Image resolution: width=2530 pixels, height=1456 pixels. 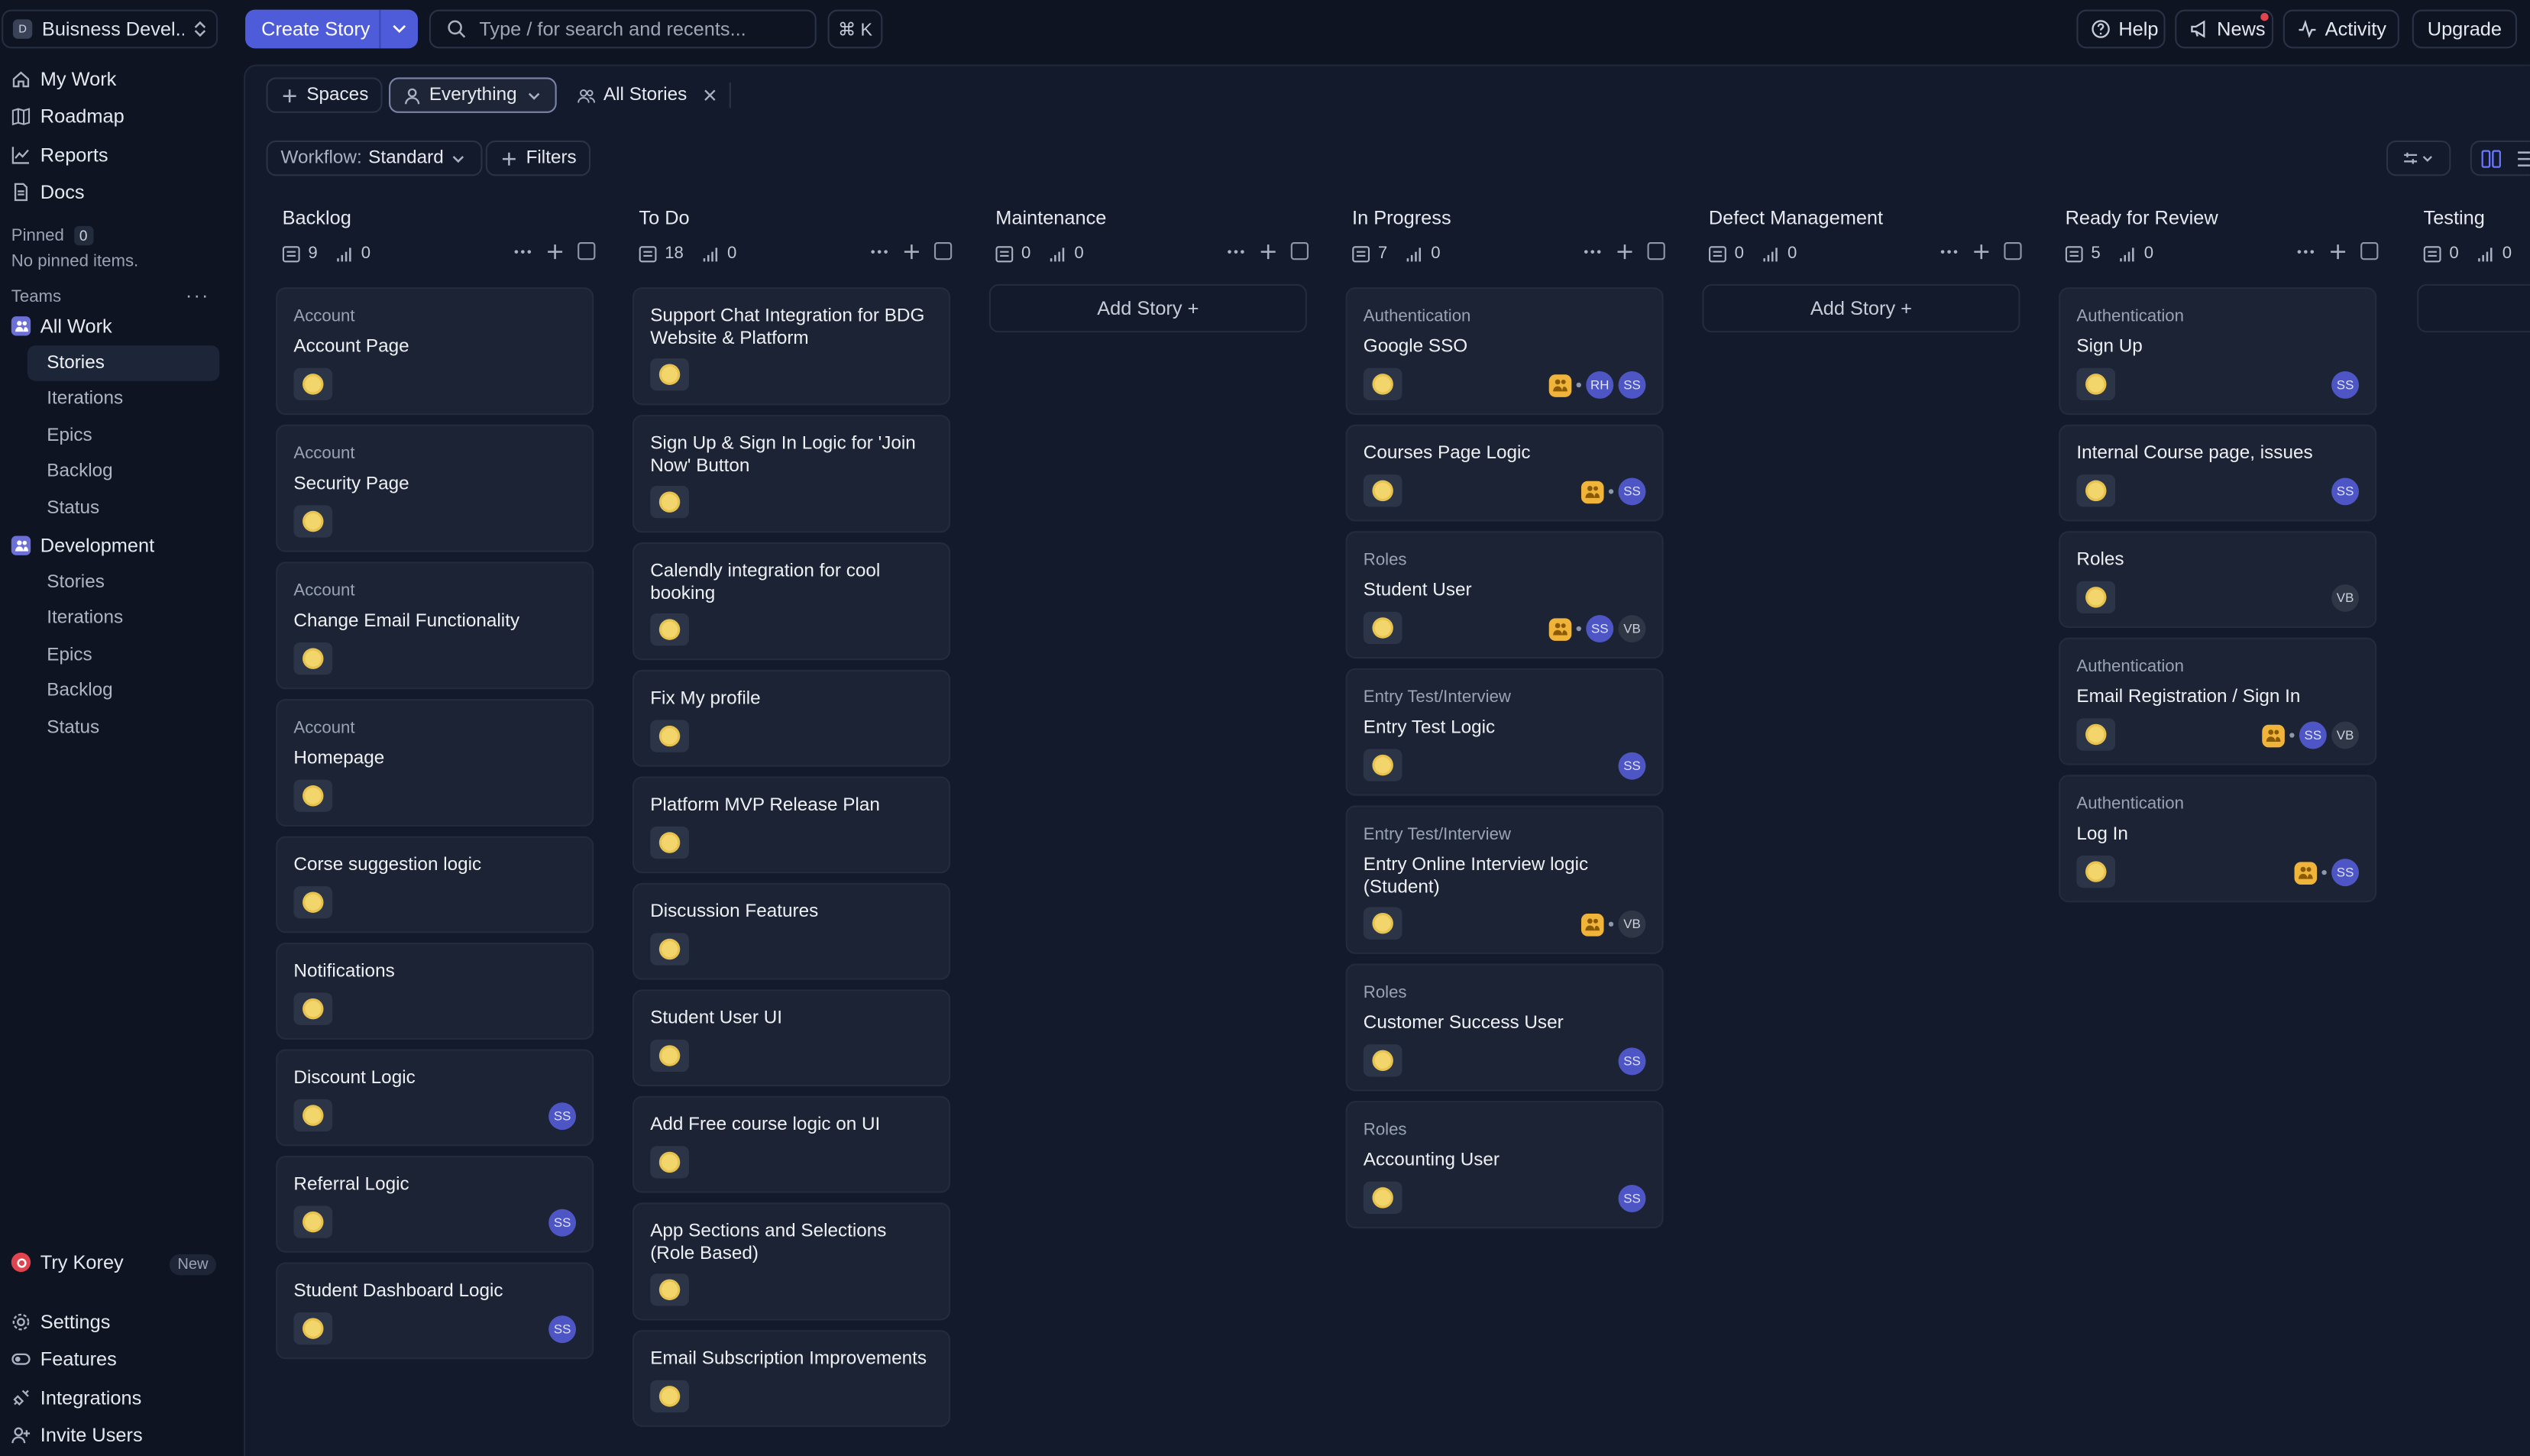 What do you see at coordinates (1504, 473) in the screenshot?
I see `story-card: Courses Page Logic SS` at bounding box center [1504, 473].